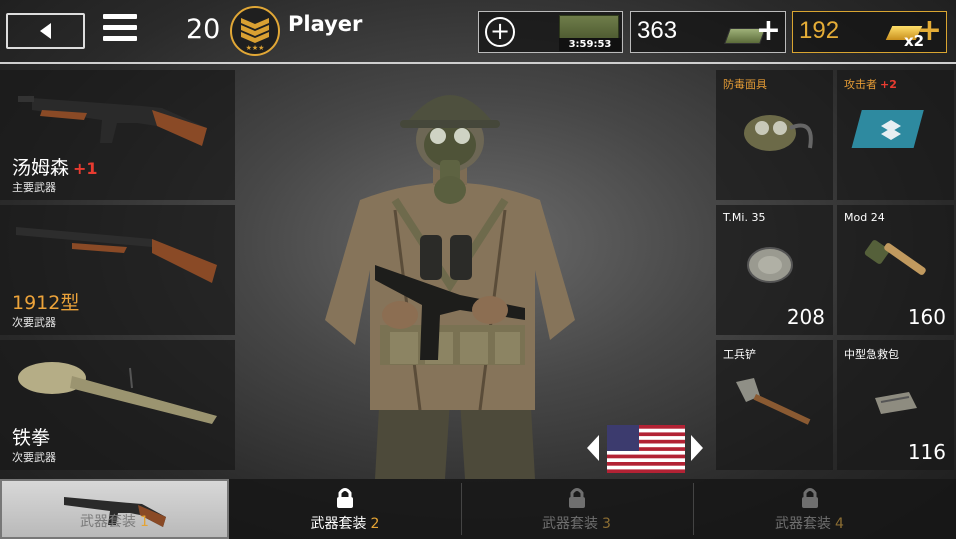 This screenshot has width=956, height=539. I want to click on chevron-left-icon, so click(593, 448).